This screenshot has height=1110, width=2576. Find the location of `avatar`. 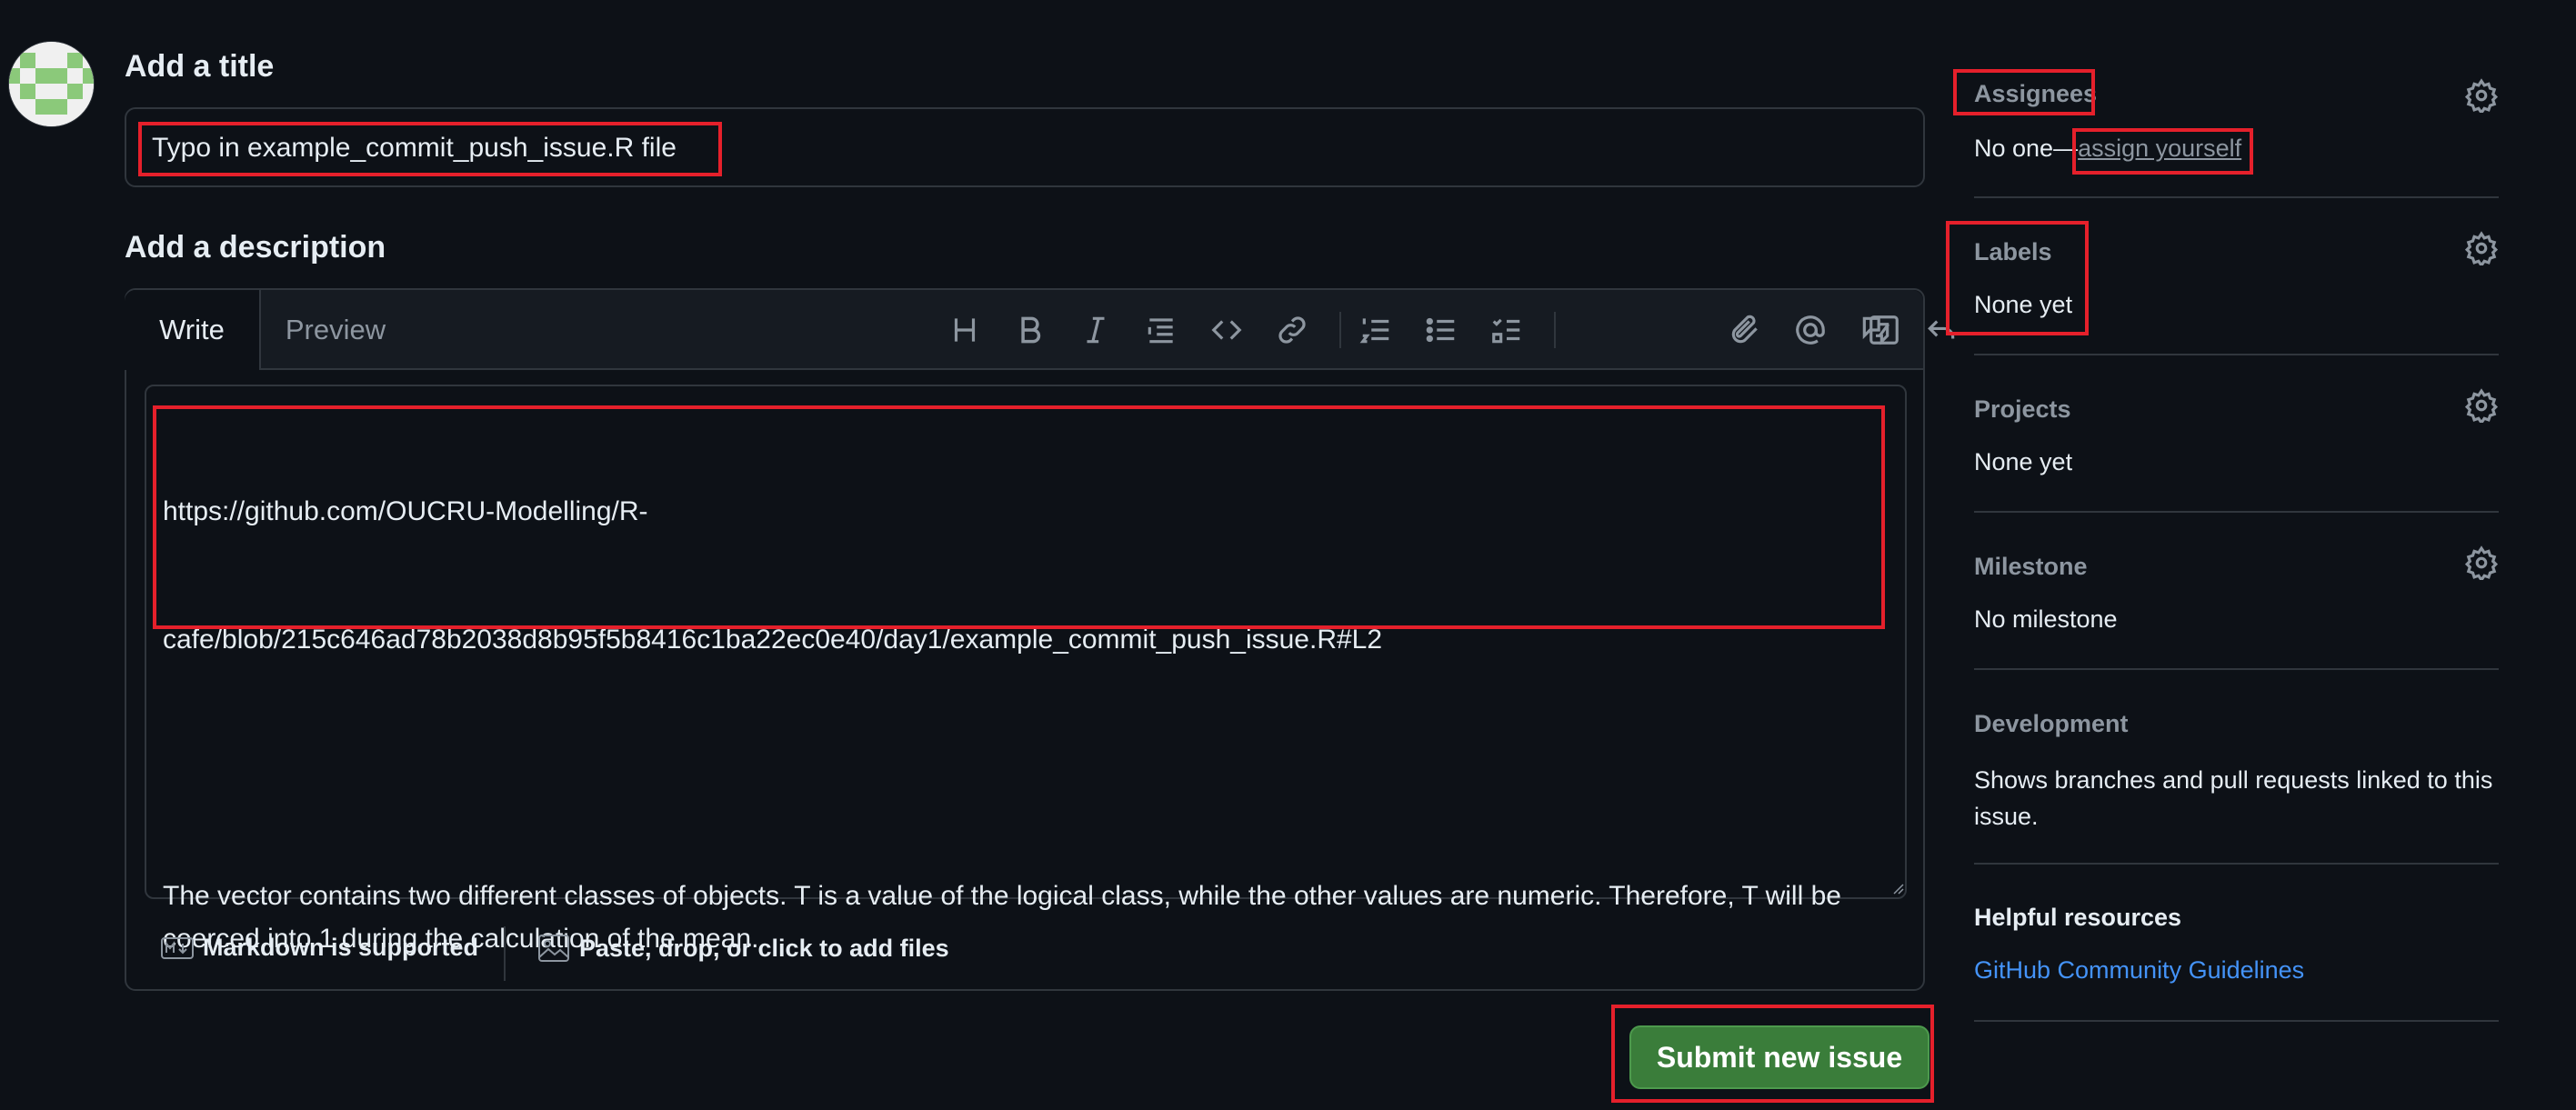

avatar is located at coordinates (52, 84).